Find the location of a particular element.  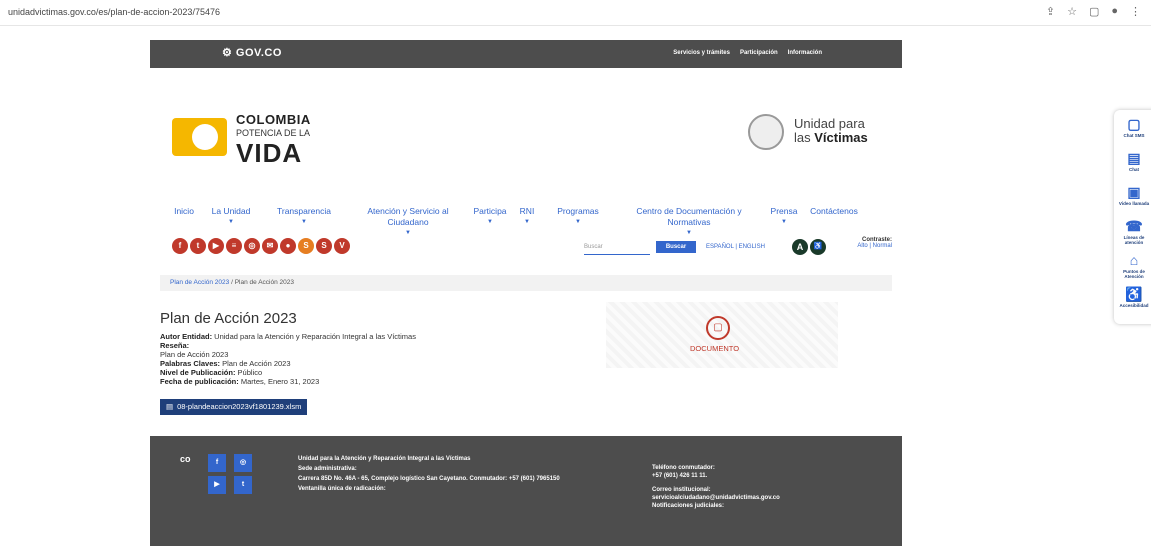

autor-label: Autor Entidad: is located at coordinates (186, 336).